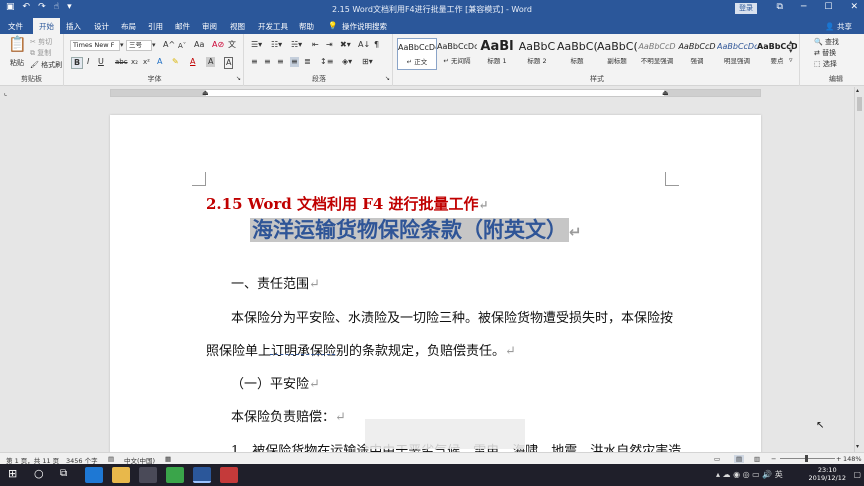  I want to click on shrink-font-icon: Aˇ, so click(182, 46).